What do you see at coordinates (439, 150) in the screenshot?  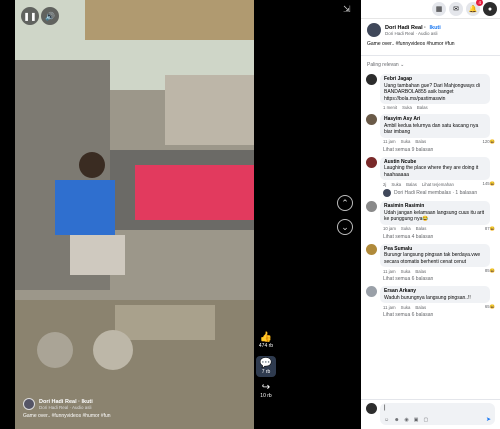 I see `view-replies-link: Lihat semua 9 balasan` at bounding box center [439, 150].